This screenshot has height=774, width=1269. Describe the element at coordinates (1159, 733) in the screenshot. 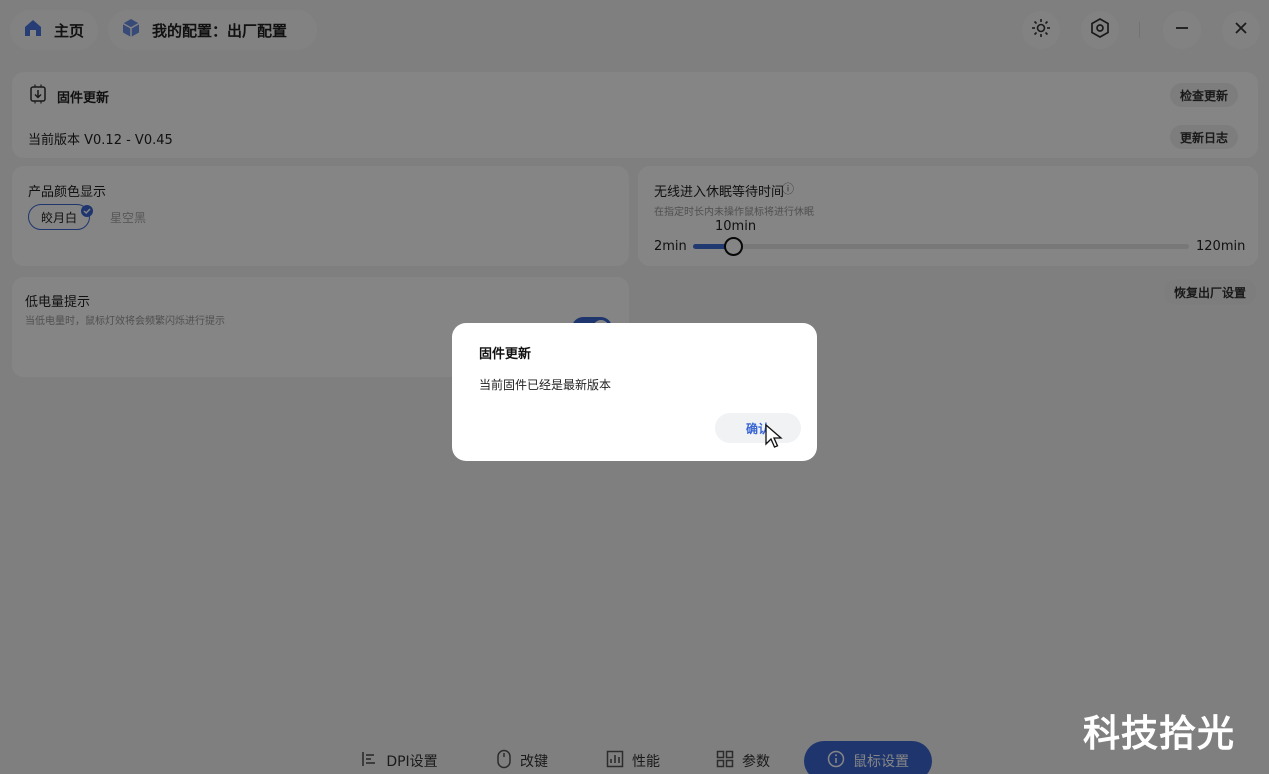

I see `watermark-text: 科技拾光` at that location.